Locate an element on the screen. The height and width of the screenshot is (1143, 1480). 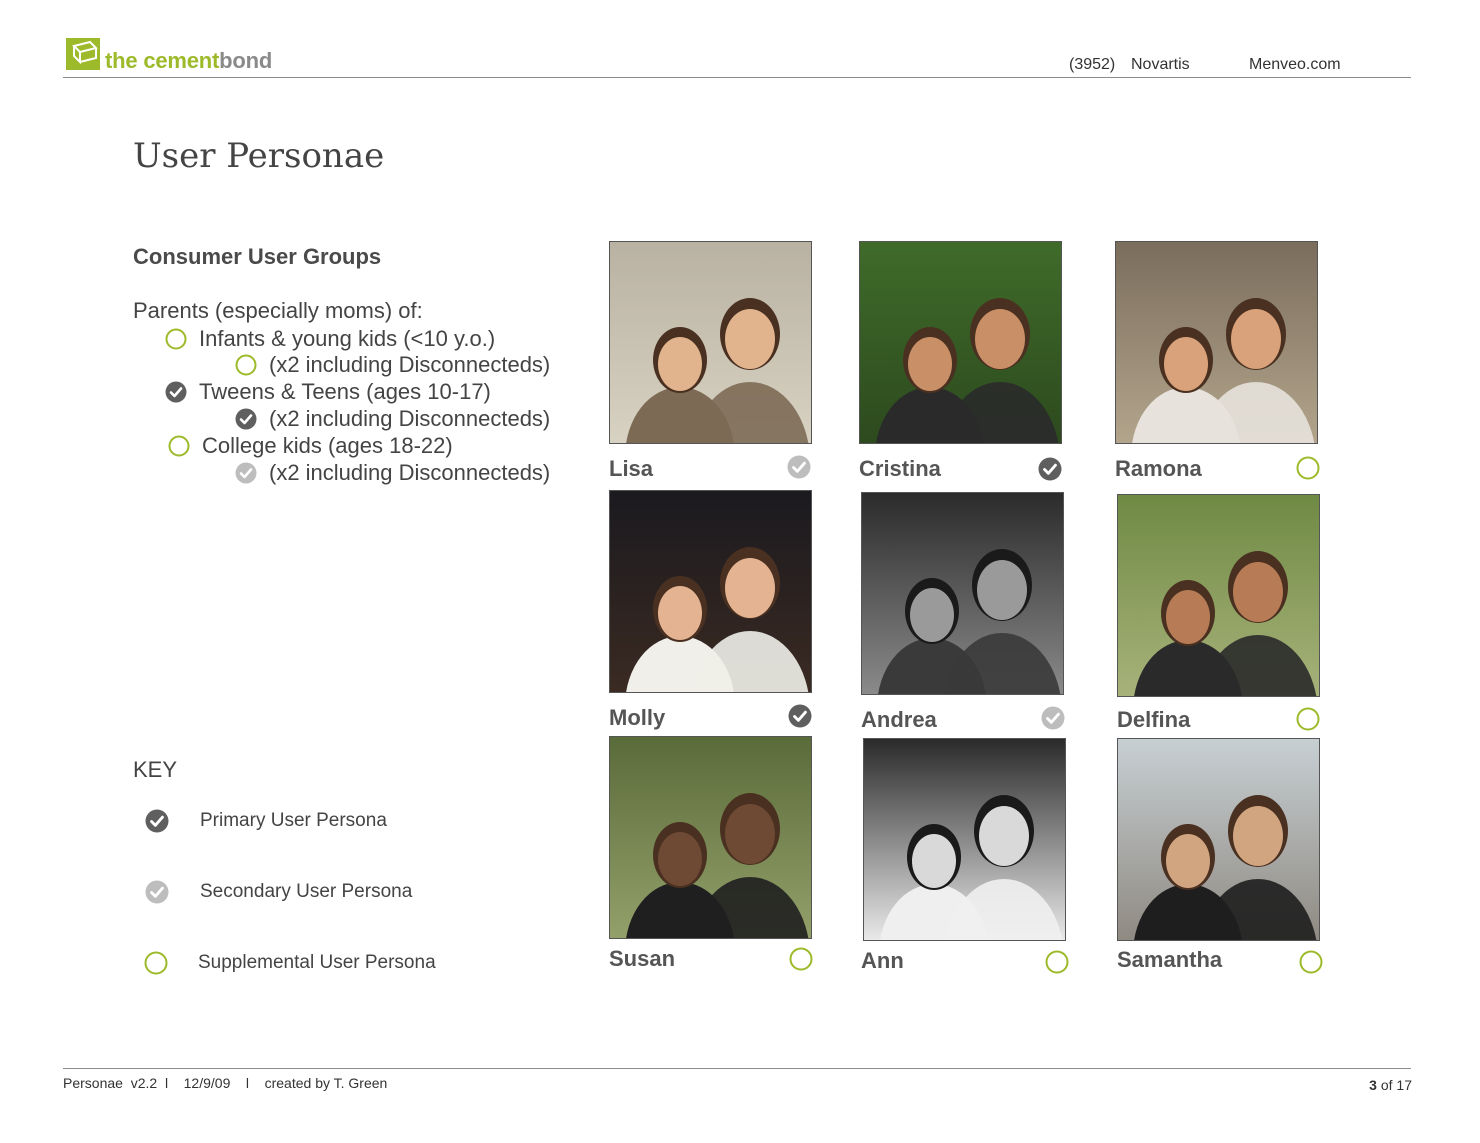
key-item-supplemental: Supplemental User Persona is located at coordinates (290, 963).